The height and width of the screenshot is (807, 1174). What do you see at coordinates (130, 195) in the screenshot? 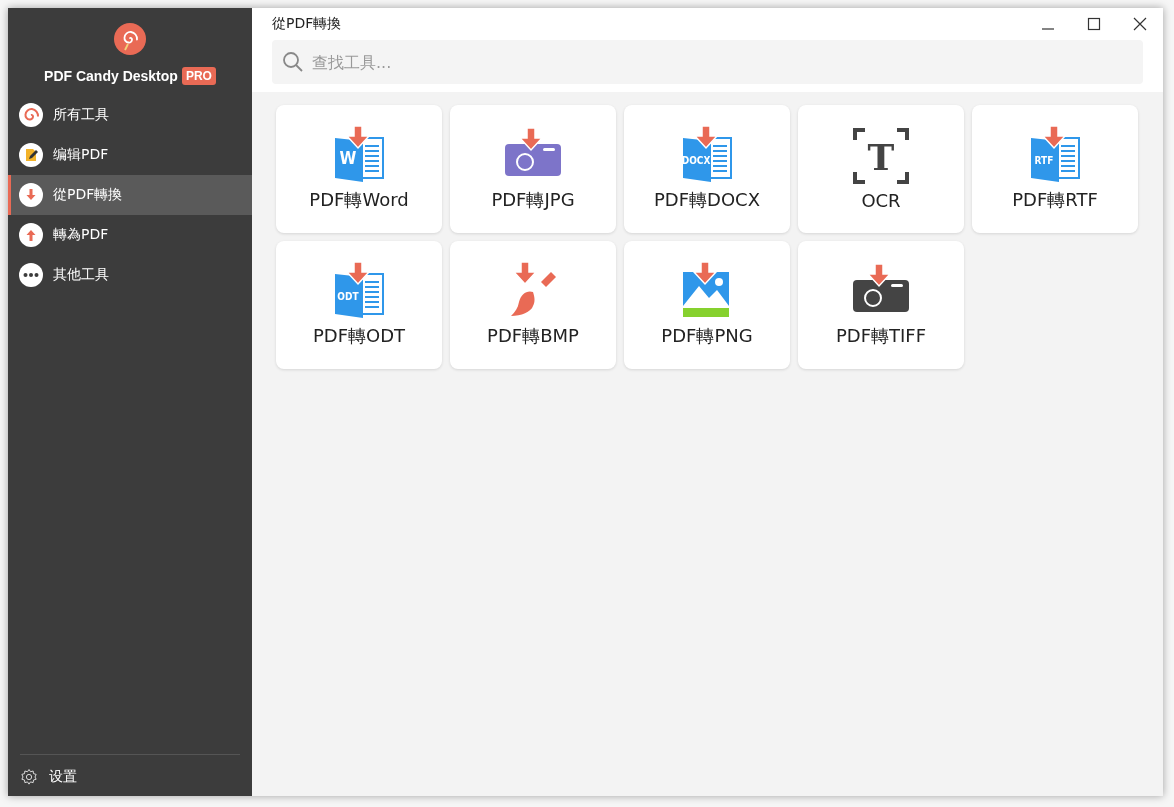
I see `sidebar-item: 從PDF轉換` at bounding box center [130, 195].